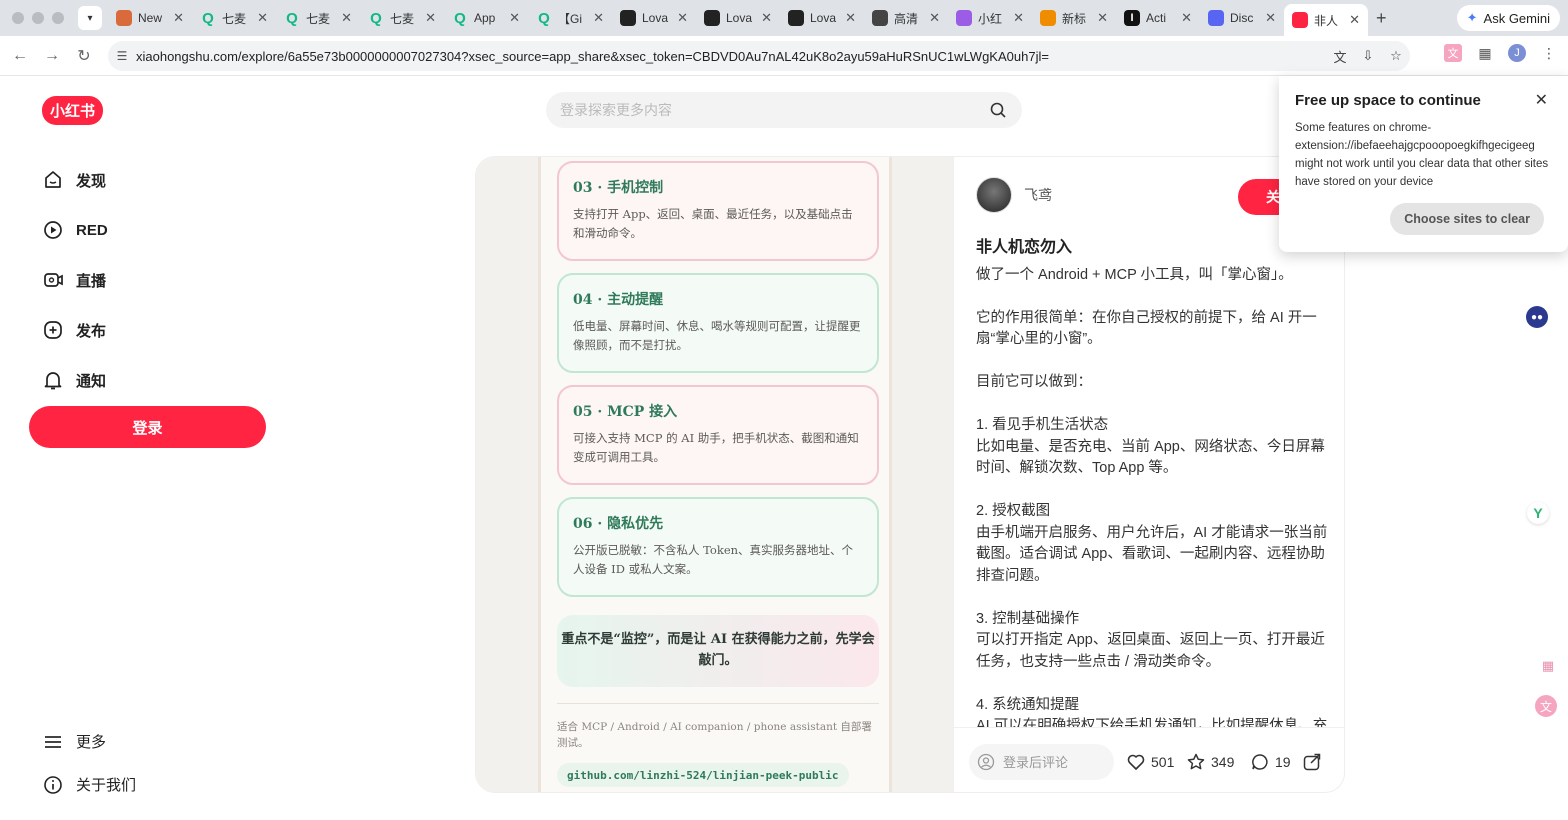 Image resolution: width=1568 pixels, height=820 pixels. I want to click on bookmark-star-icon: ☆, so click(1396, 56).